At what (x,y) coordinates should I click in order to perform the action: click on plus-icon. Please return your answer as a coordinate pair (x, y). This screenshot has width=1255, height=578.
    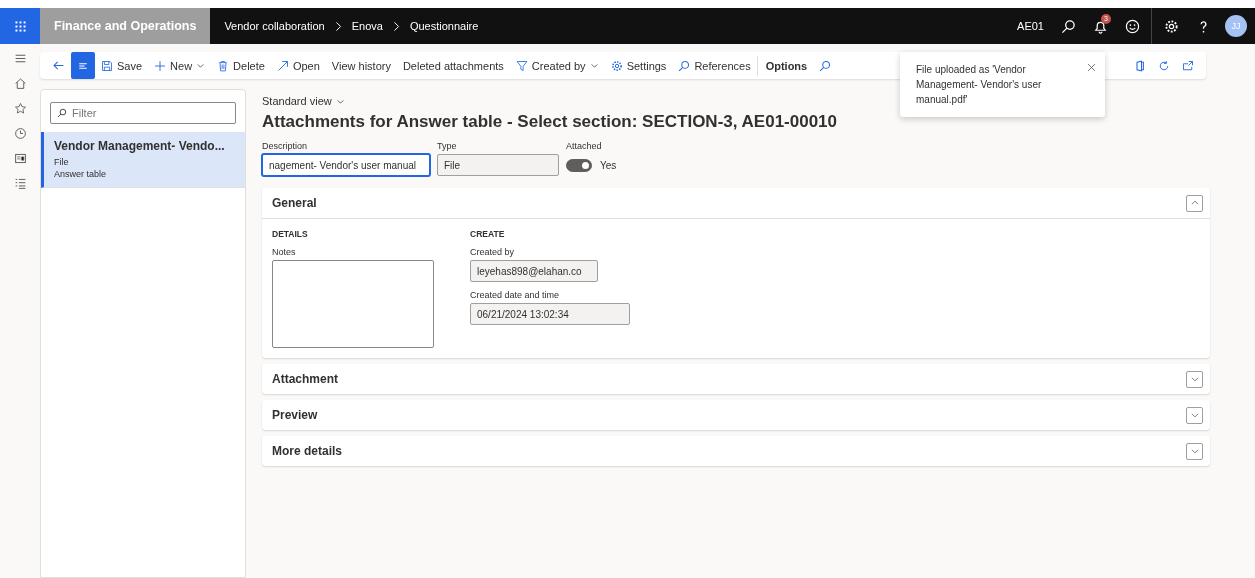
    Looking at the image, I should click on (160, 65).